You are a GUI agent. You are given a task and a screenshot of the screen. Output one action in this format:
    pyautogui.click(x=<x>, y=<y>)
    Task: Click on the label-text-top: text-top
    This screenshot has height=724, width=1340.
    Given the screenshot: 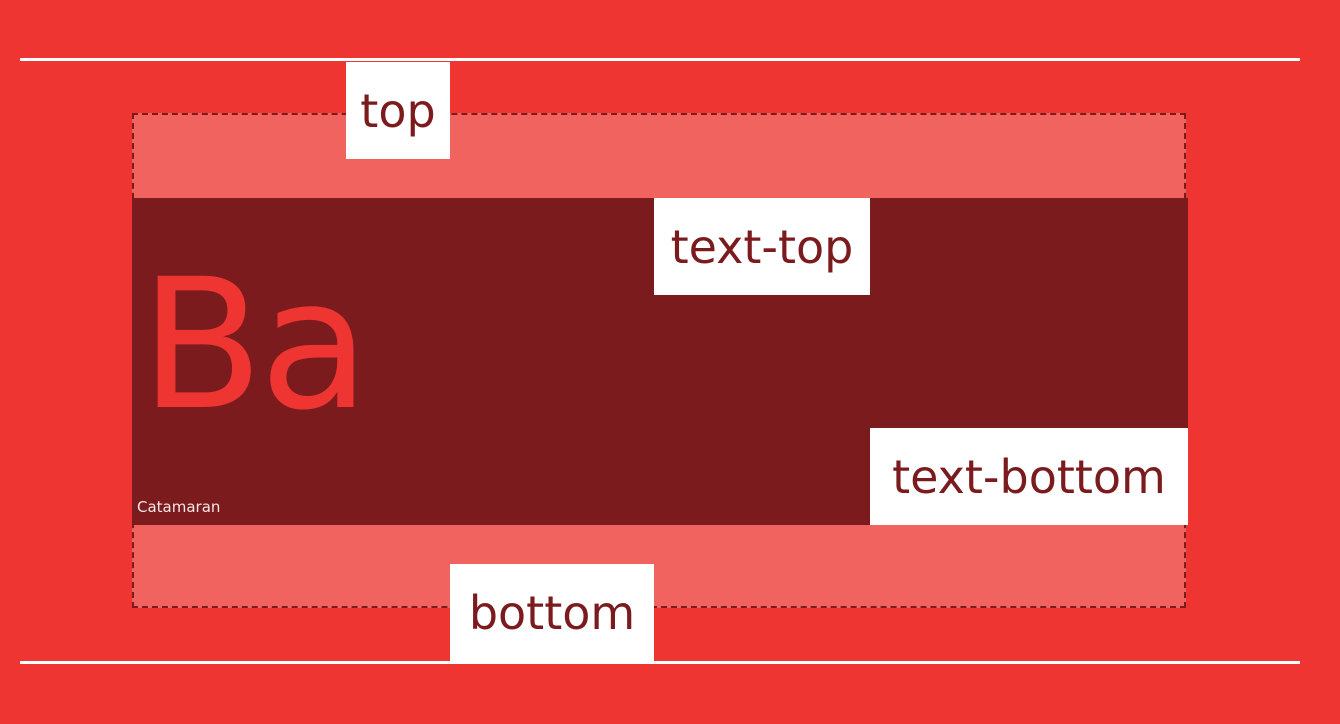 What is the action you would take?
    pyautogui.click(x=762, y=246)
    